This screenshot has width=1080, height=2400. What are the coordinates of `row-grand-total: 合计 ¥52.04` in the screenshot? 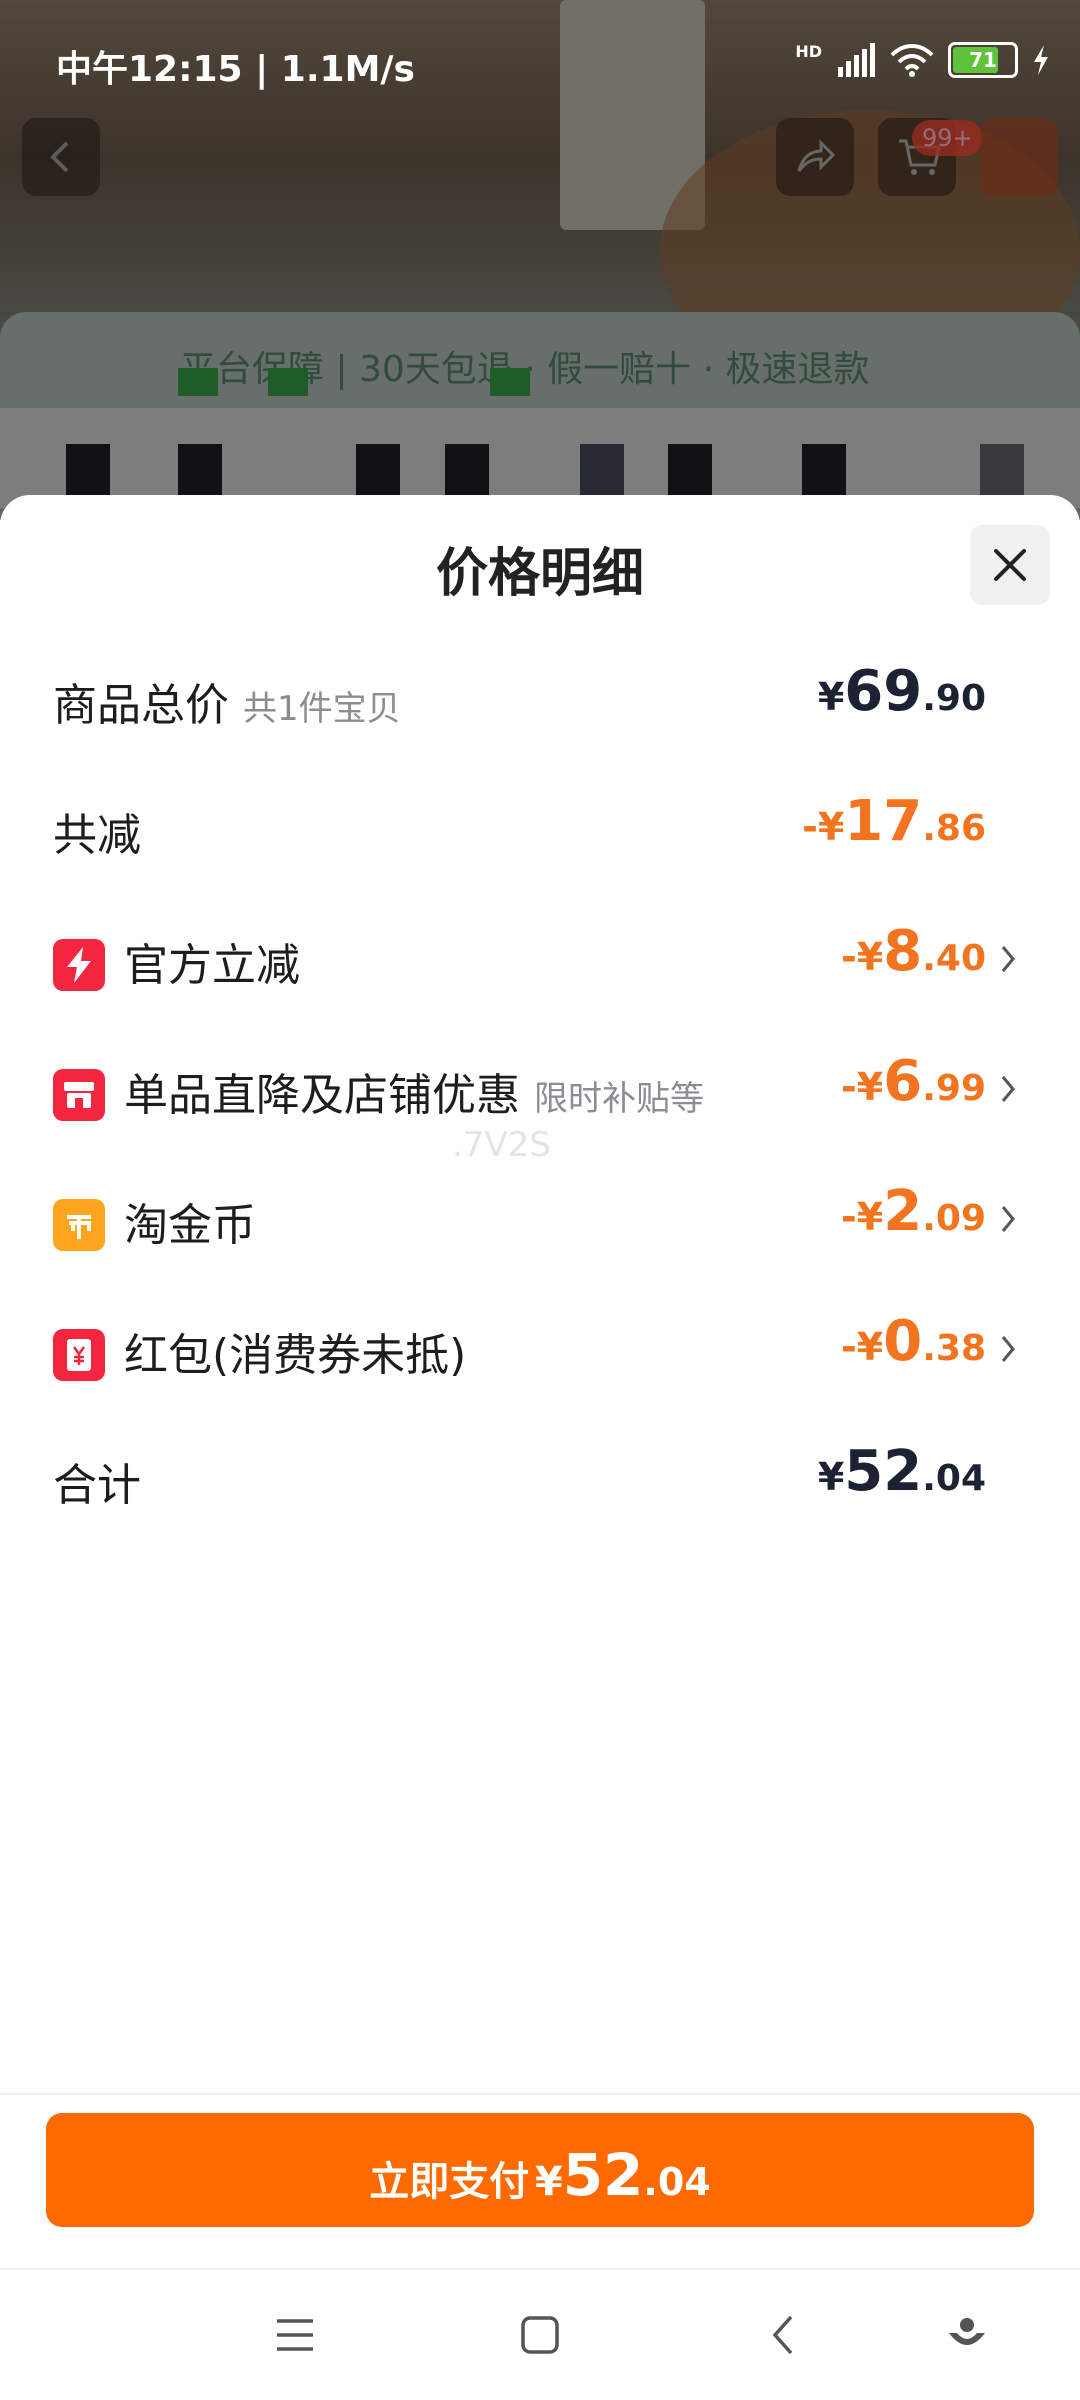 It's located at (540, 1480).